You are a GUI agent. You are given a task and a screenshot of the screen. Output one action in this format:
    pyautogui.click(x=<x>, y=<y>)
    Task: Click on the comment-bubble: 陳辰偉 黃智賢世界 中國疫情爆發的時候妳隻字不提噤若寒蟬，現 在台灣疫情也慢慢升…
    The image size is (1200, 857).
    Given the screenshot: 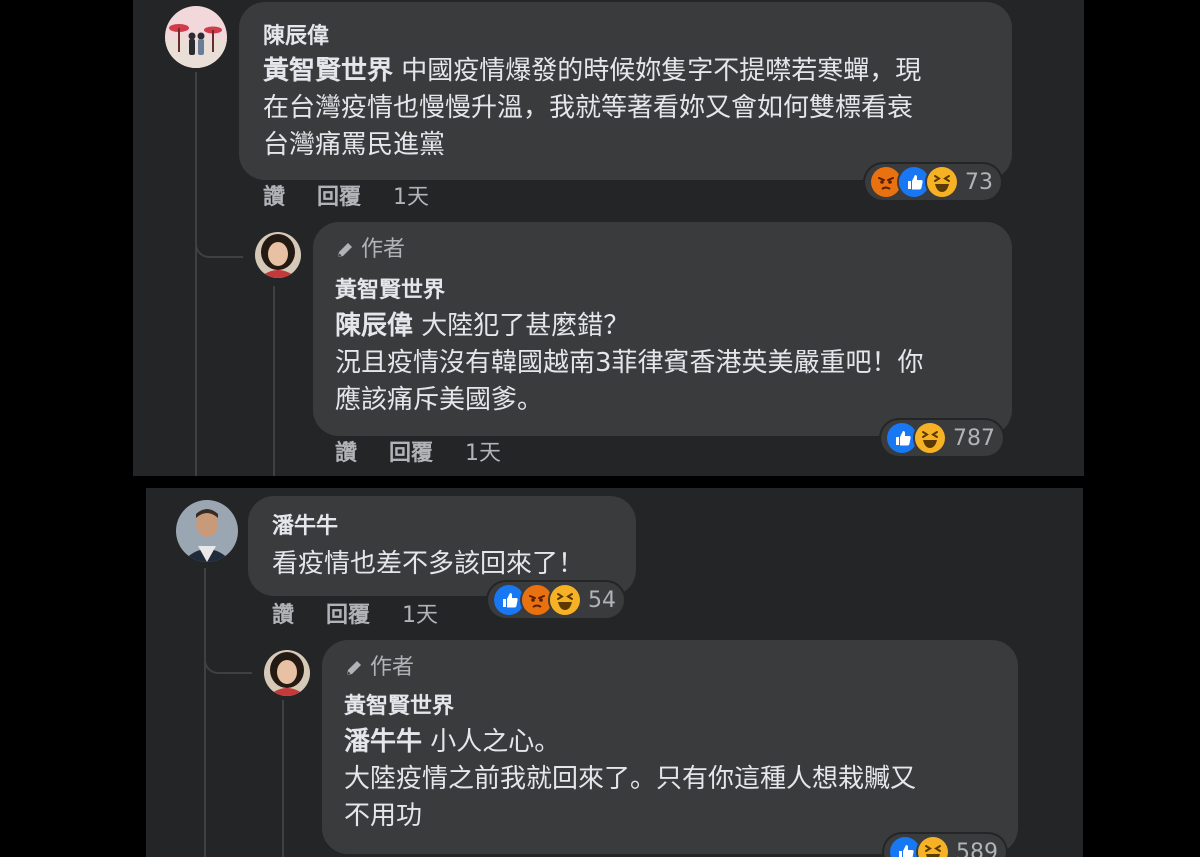 What is the action you would take?
    pyautogui.click(x=625, y=91)
    